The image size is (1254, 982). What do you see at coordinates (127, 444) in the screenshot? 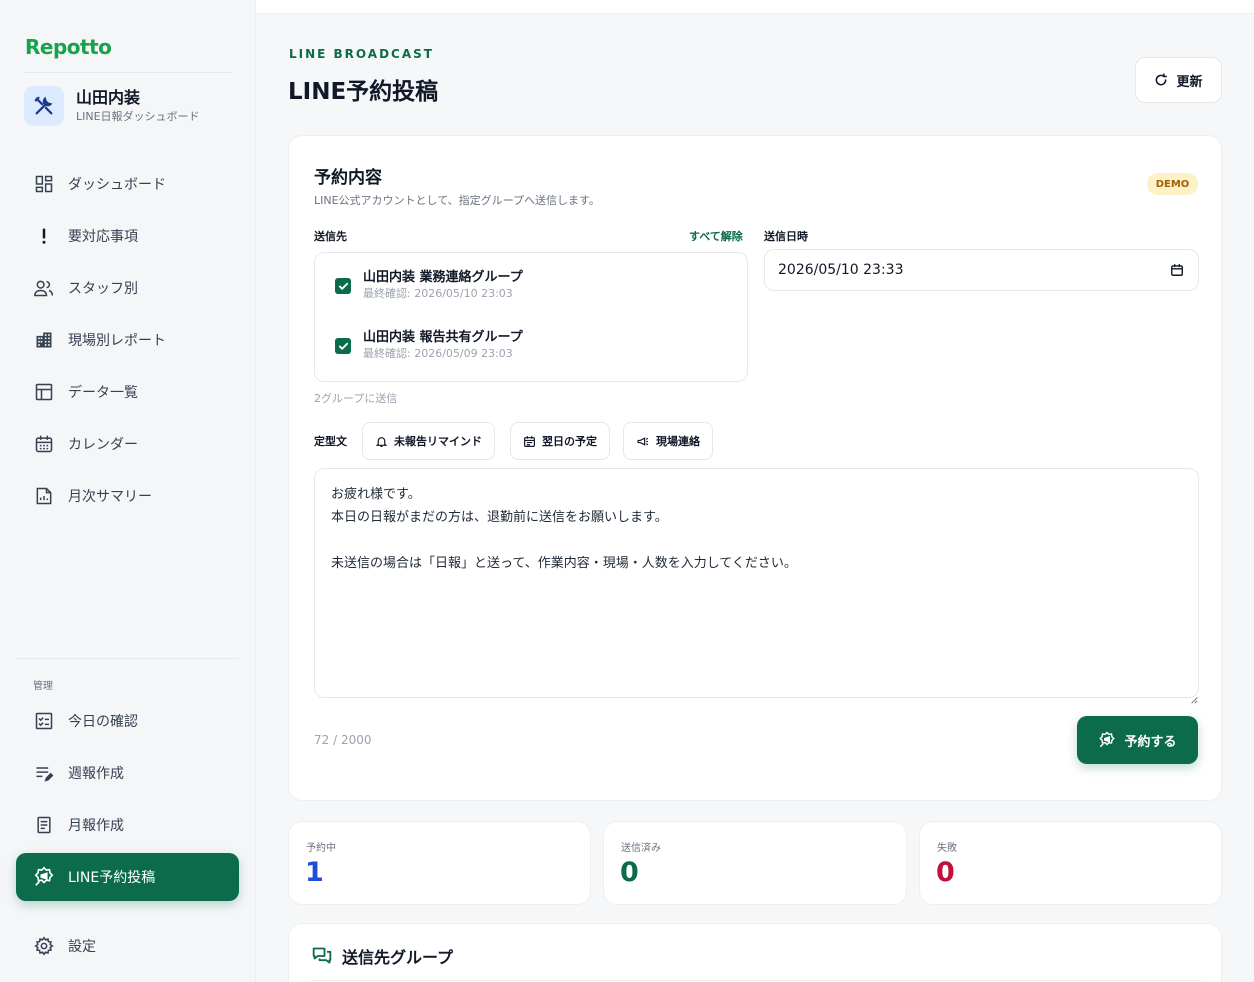
I see `sidebar-item-calendar: カレンダー` at bounding box center [127, 444].